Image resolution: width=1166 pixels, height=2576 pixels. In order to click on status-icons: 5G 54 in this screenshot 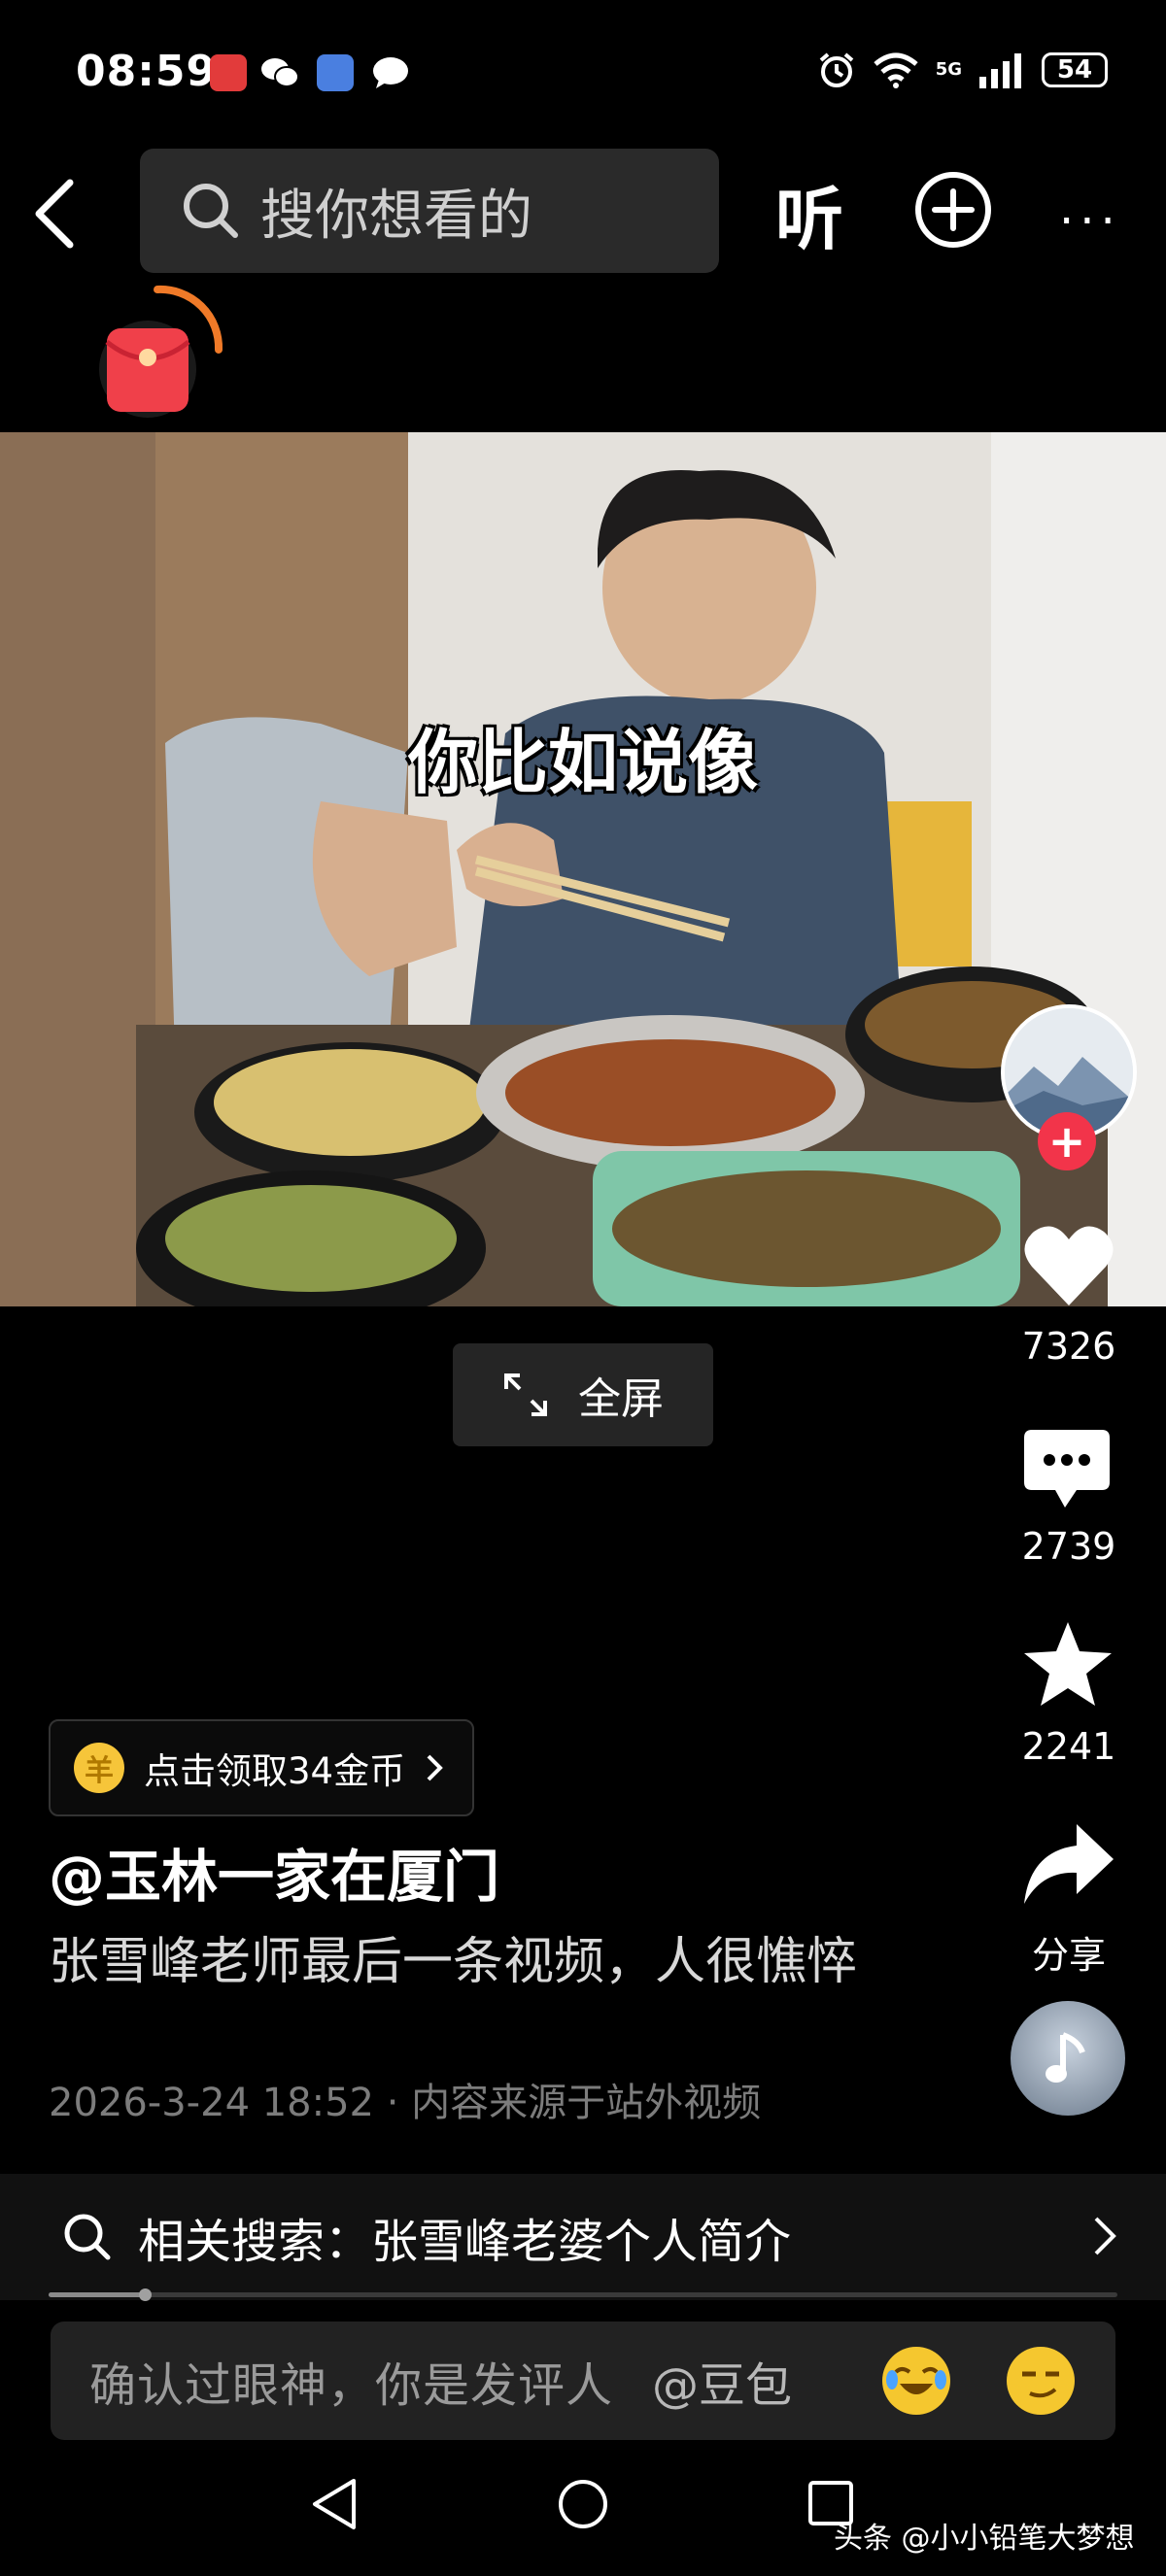, I will do `click(962, 70)`.